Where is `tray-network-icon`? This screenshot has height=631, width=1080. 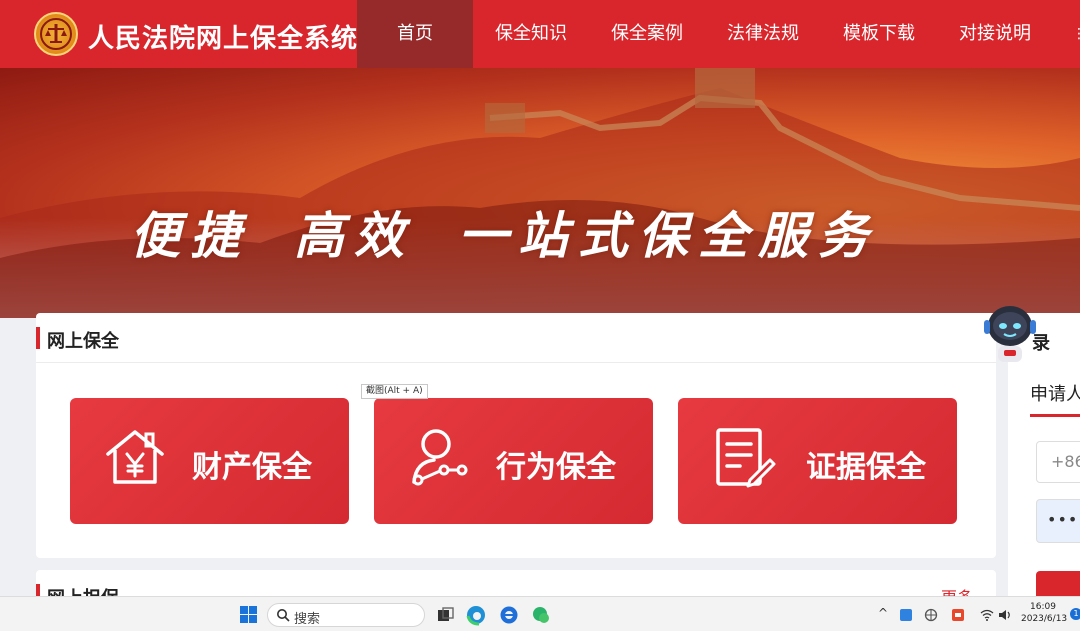 tray-network-icon is located at coordinates (931, 615).